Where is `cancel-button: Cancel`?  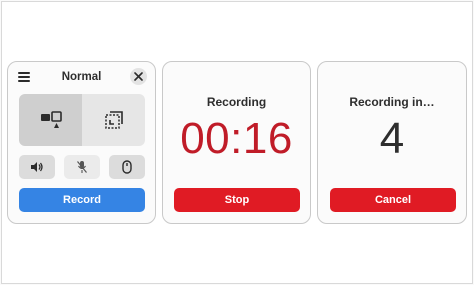
cancel-button: Cancel is located at coordinates (393, 200).